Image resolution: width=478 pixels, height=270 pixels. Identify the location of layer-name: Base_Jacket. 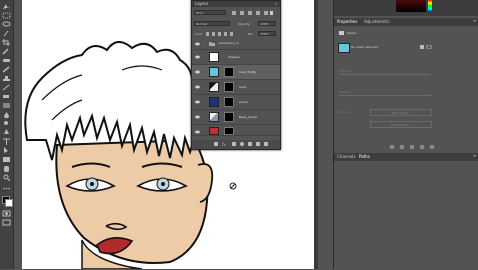
(248, 117).